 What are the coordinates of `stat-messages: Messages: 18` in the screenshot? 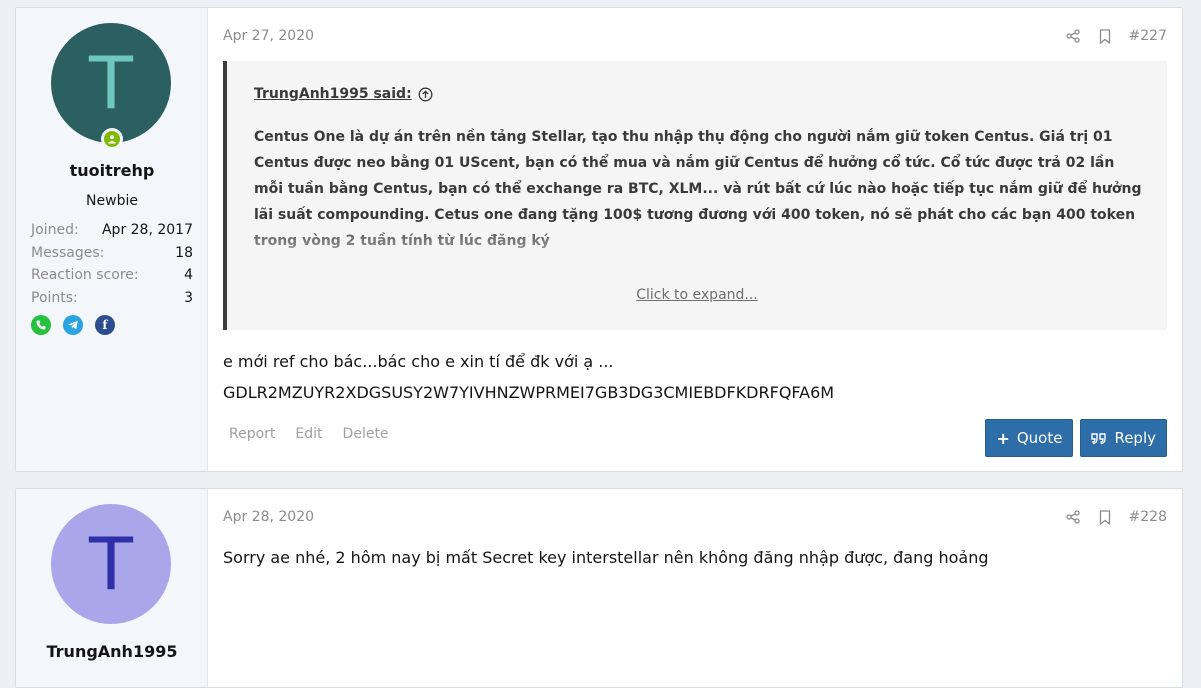 It's located at (112, 253).